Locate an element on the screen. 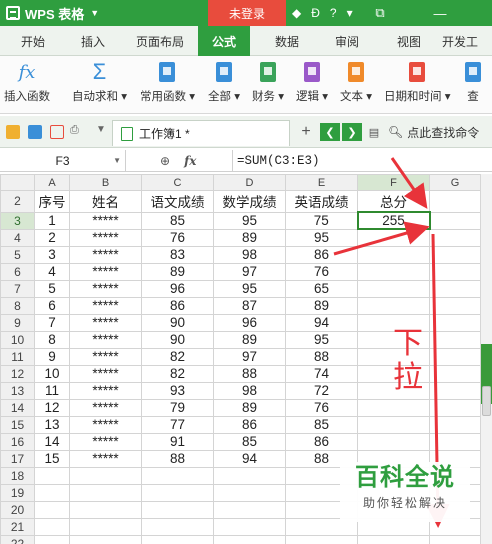 The width and height of the screenshot is (492, 544). tab-data: 数据 is located at coordinates (287, 41).